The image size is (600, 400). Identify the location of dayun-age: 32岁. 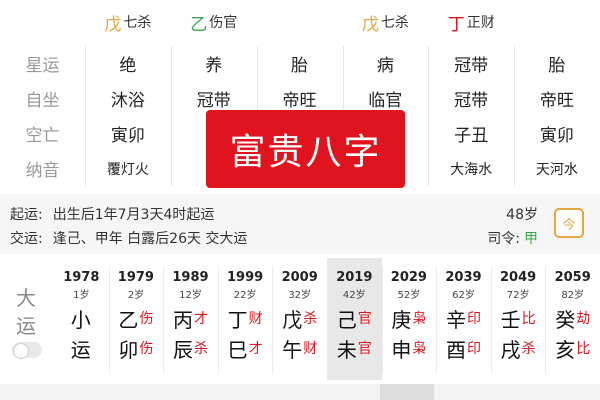
(300, 295).